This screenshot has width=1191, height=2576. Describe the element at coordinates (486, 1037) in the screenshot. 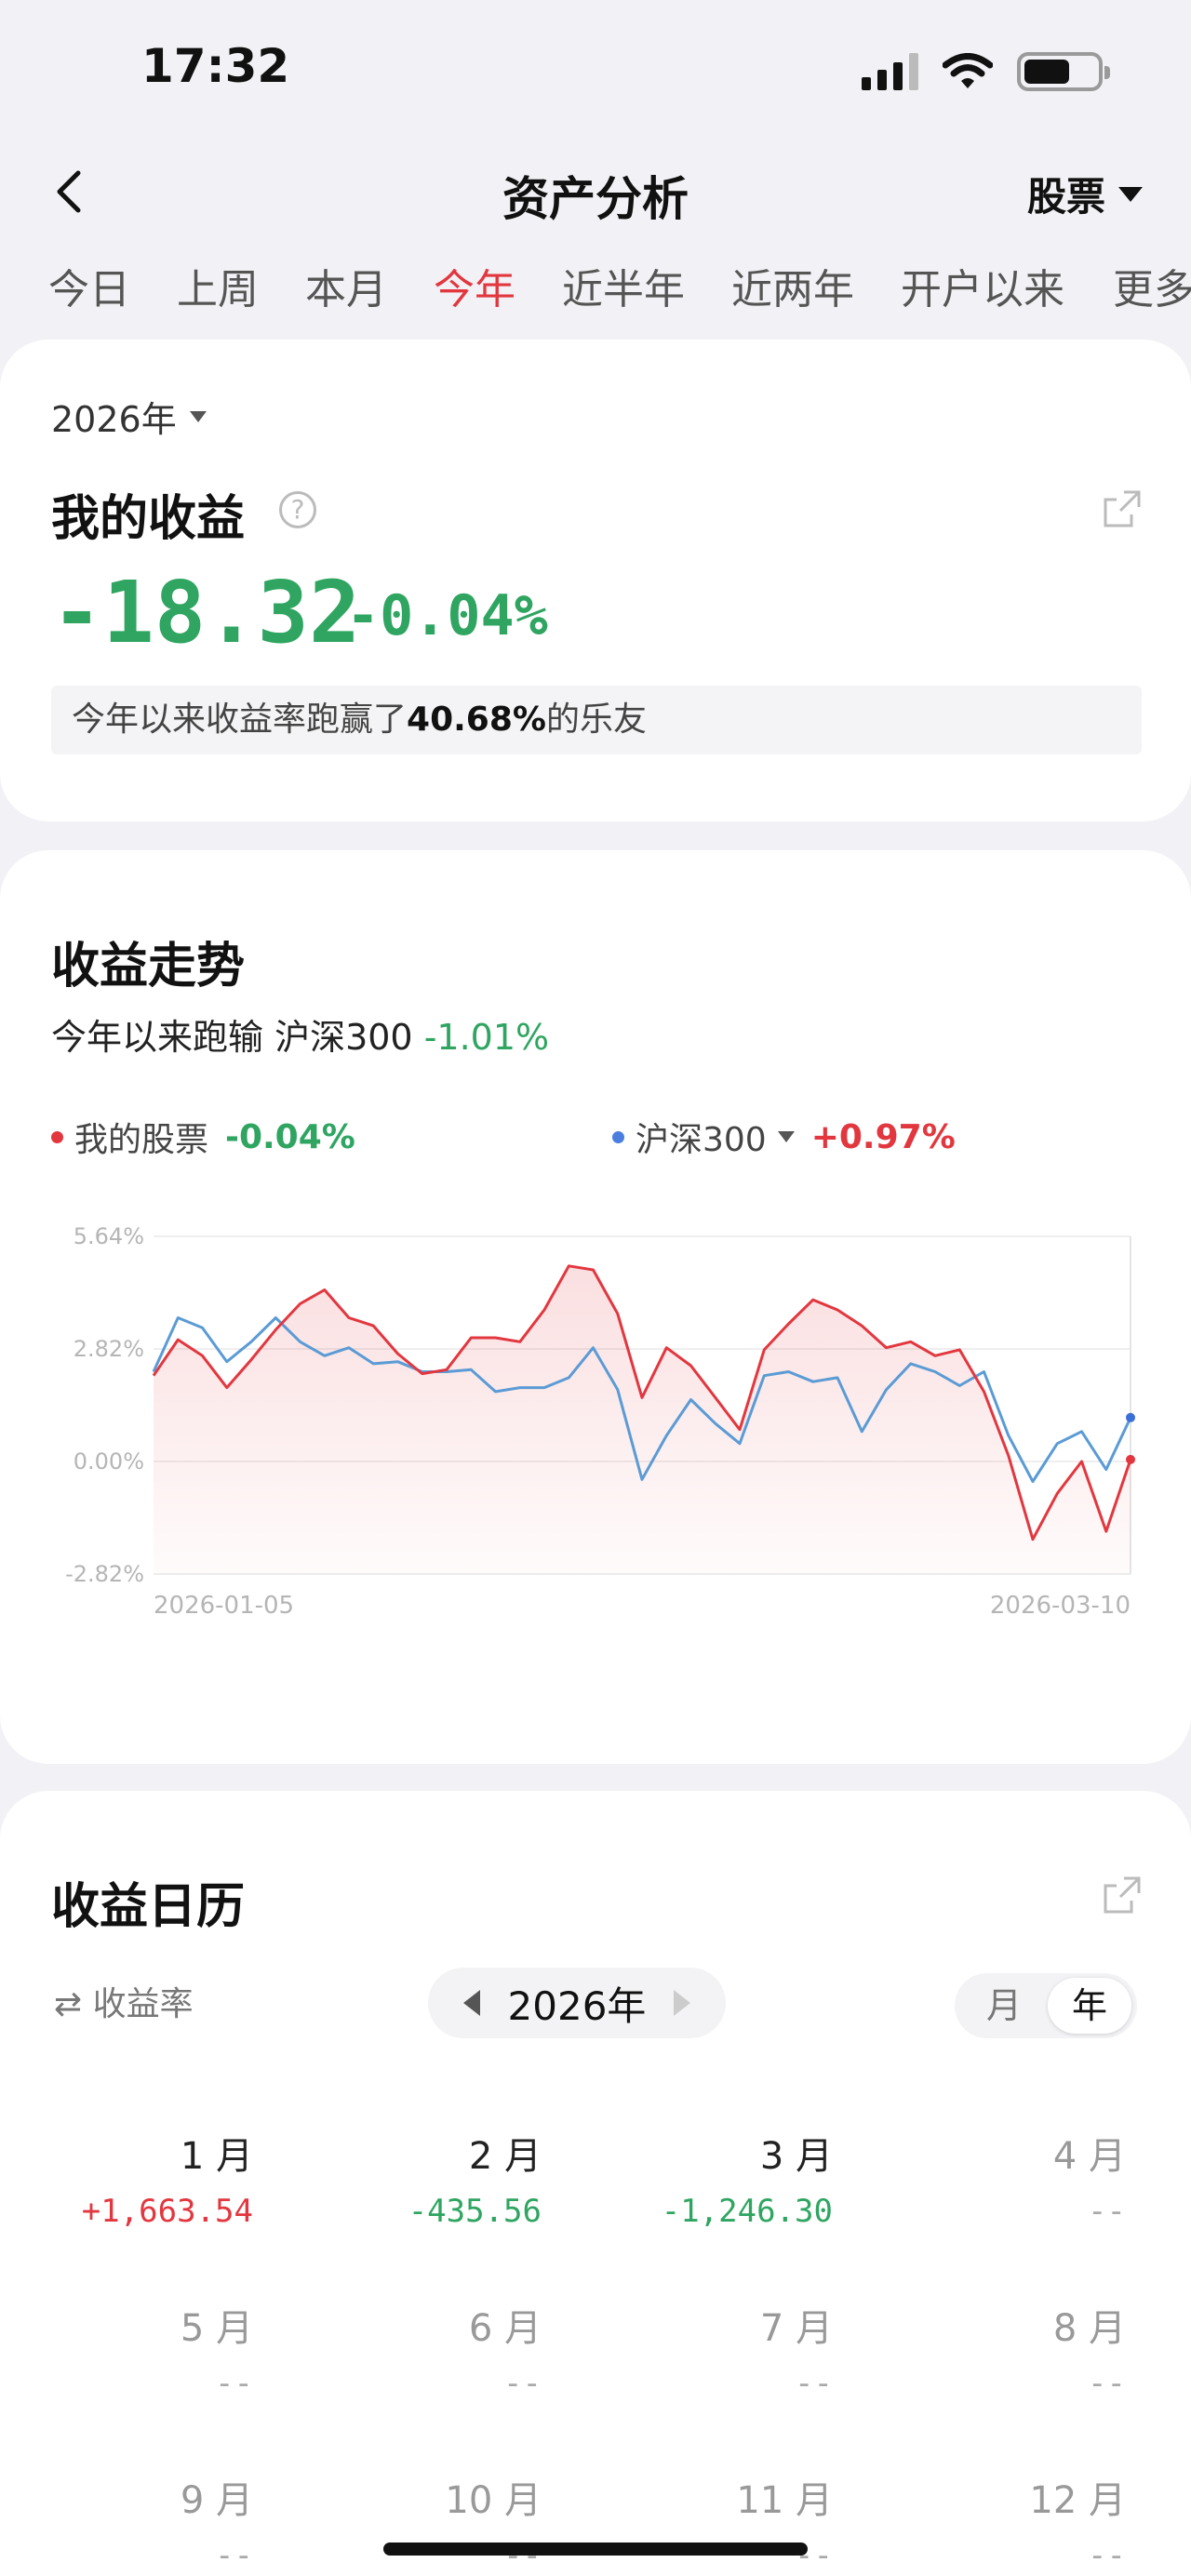

I see `trend-subtitle-value: -1.01%` at that location.